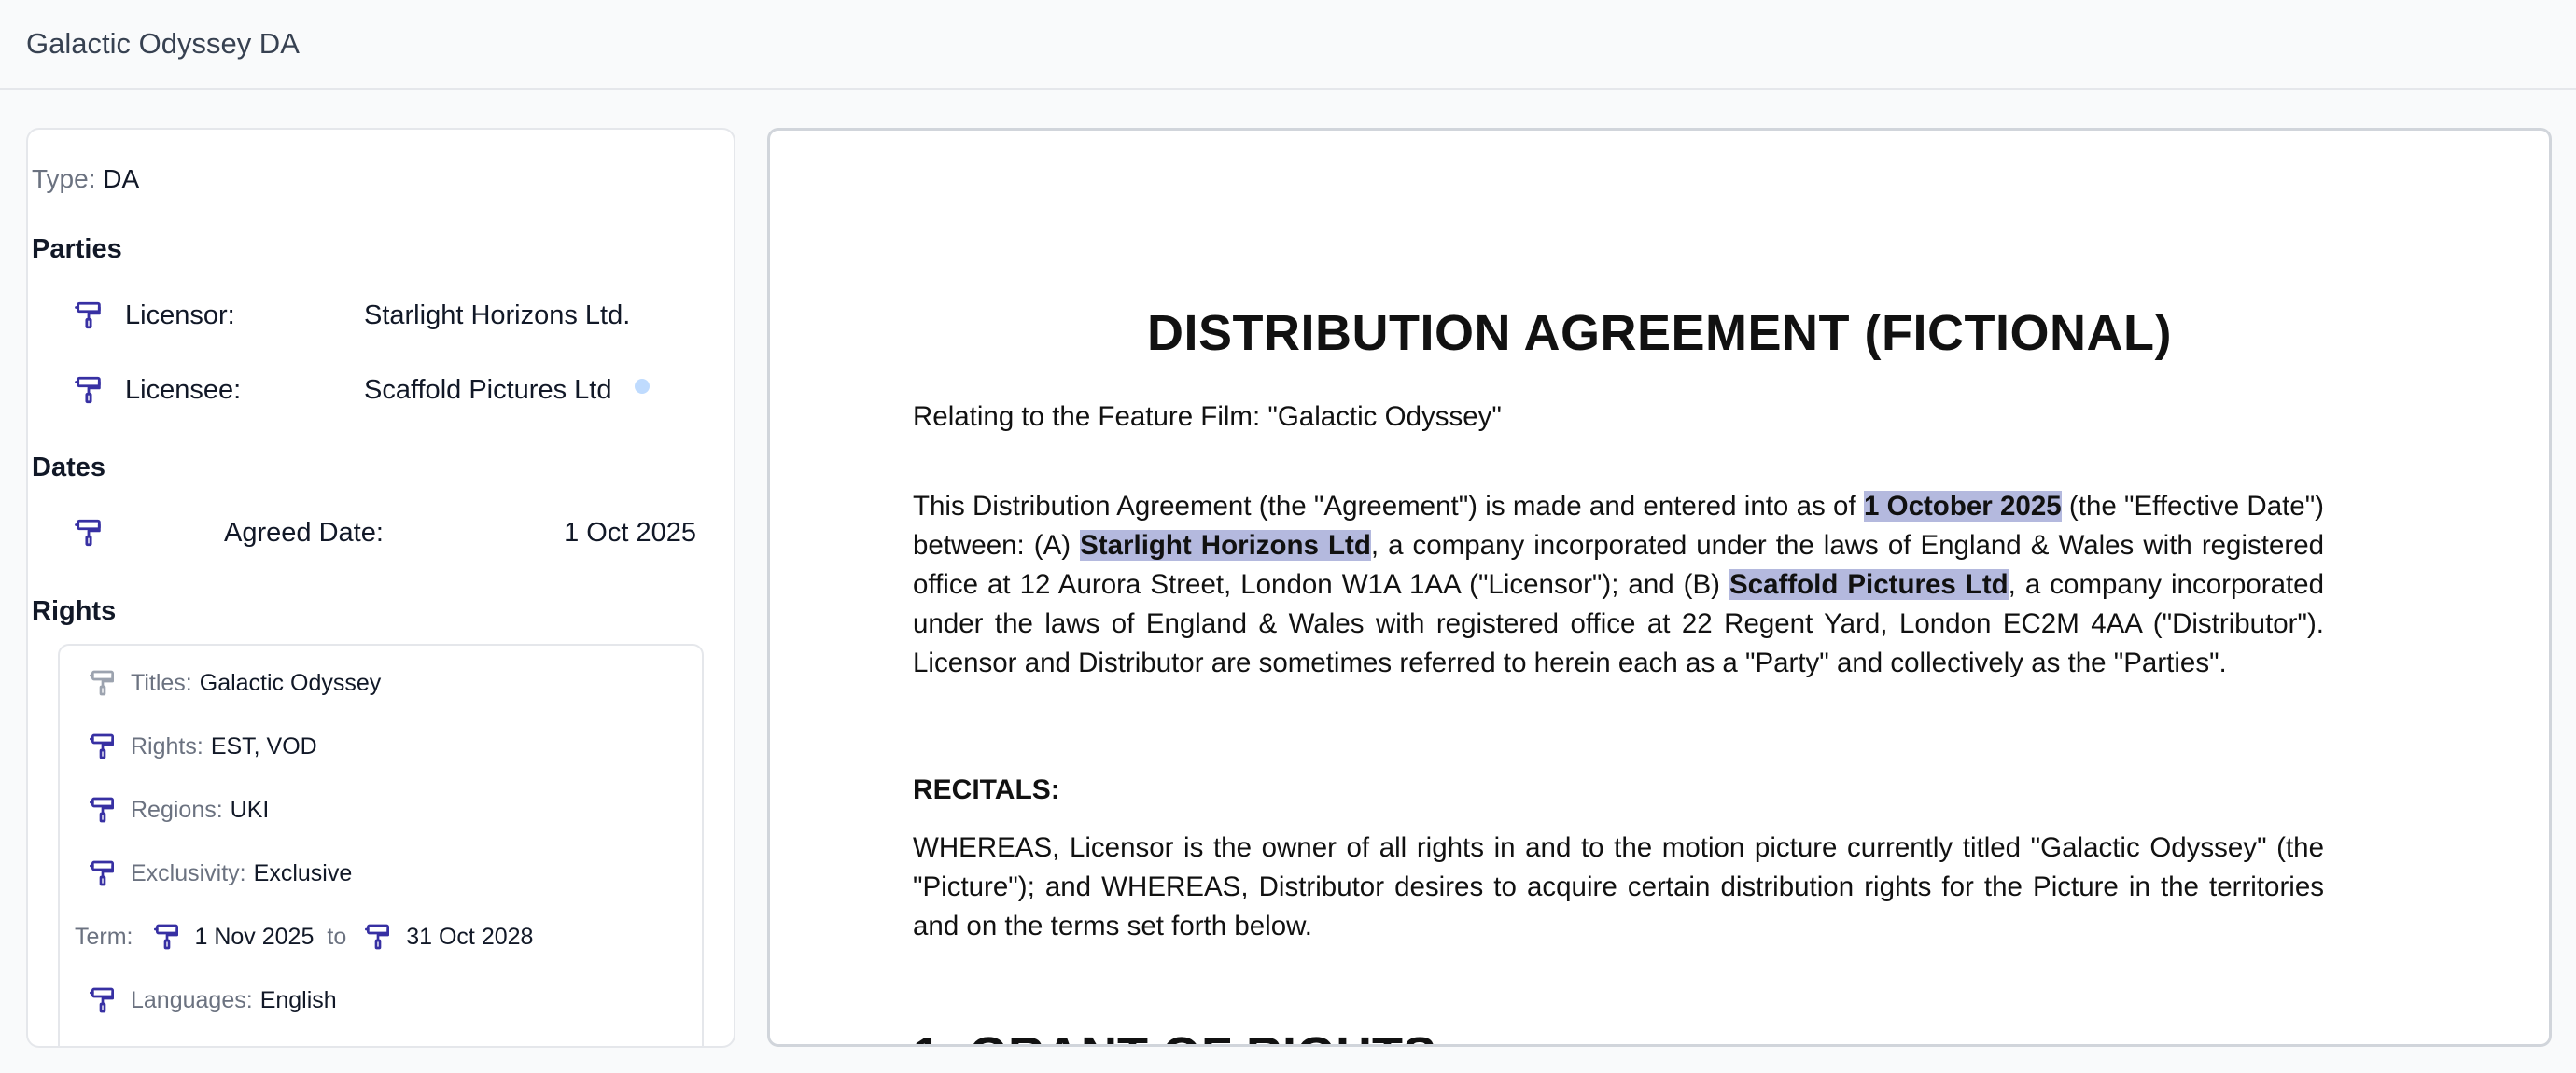 This screenshot has width=2576, height=1073. I want to click on rights-heading: Rights, so click(74, 611).